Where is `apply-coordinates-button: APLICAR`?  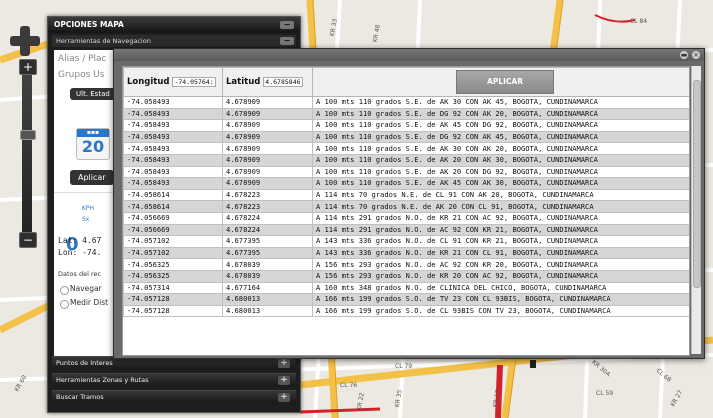
apply-coordinates-button: APLICAR is located at coordinates (505, 82).